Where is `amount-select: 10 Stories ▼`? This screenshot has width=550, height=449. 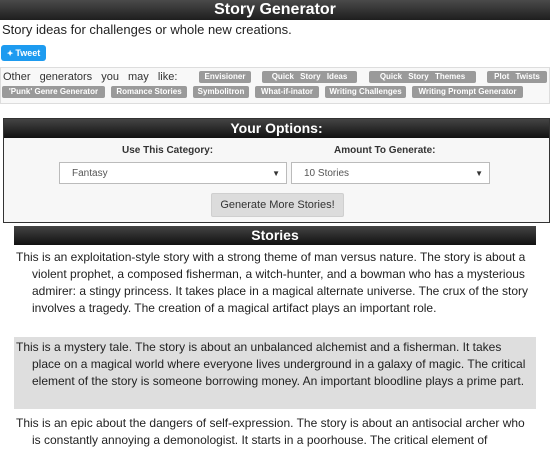
amount-select: 10 Stories ▼ is located at coordinates (390, 173).